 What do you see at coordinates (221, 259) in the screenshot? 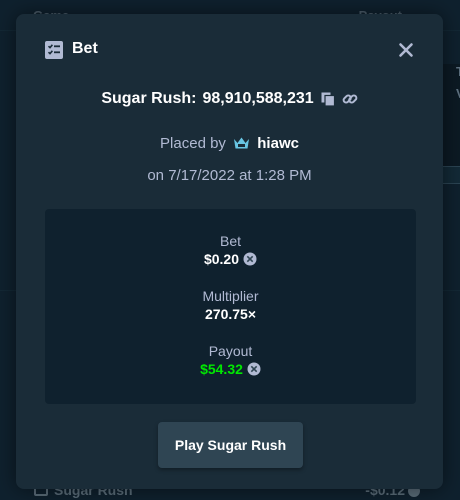
I see `bet-value: $0.20` at bounding box center [221, 259].